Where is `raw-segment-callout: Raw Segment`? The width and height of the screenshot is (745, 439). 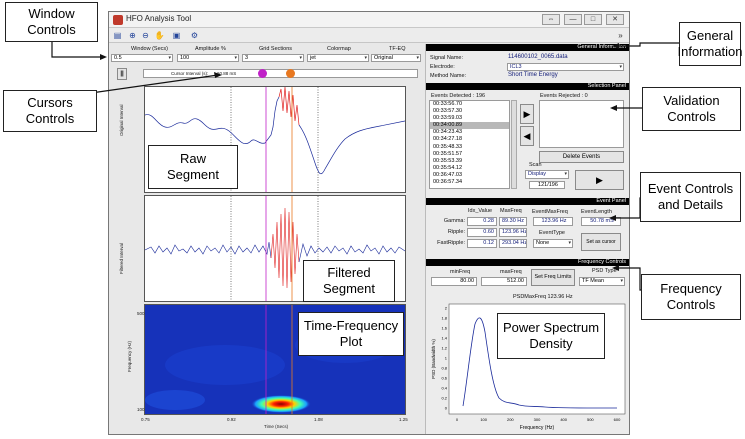
raw-segment-callout: Raw Segment is located at coordinates (193, 167).